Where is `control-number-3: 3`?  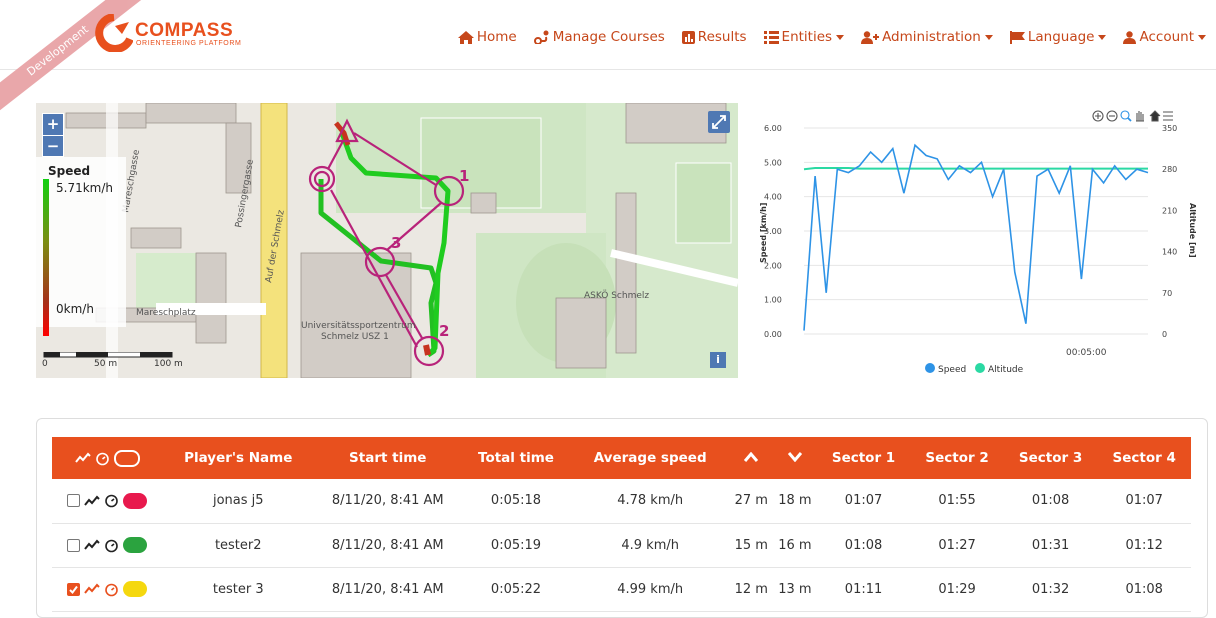 control-number-3: 3 is located at coordinates (396, 243).